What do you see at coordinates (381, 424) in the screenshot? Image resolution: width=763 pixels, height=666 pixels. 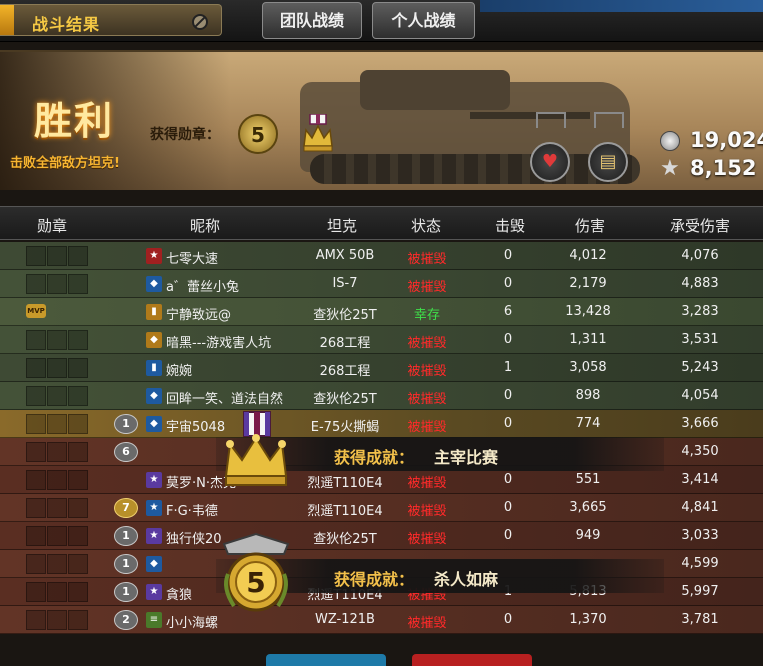 I see `table-row: 1 ◆ 宇宙5048 E-75火撕蝎 被摧毁 0 774 3,666` at bounding box center [381, 424].